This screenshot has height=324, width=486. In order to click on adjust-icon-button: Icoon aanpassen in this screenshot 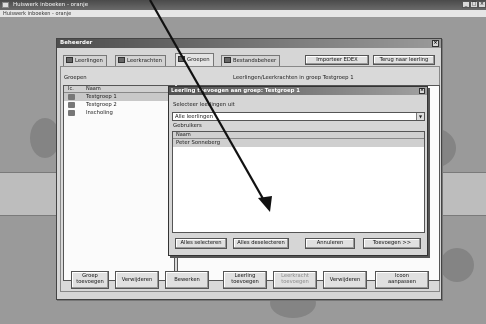, I will do `click(402, 280)`.